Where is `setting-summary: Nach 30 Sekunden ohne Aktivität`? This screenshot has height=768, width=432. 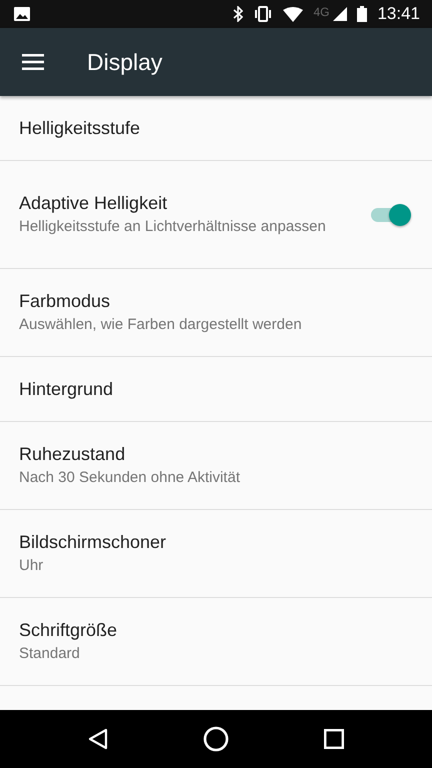 setting-summary: Nach 30 Sekunden ohne Aktivität is located at coordinates (130, 478).